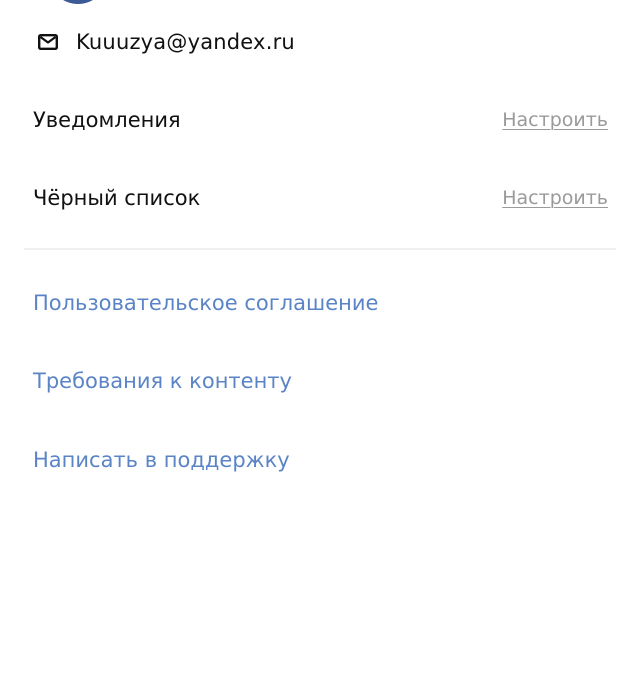 Image resolution: width=640 pixels, height=675 pixels. I want to click on email-row: Kuuuzya@yandex.ru, so click(166, 42).